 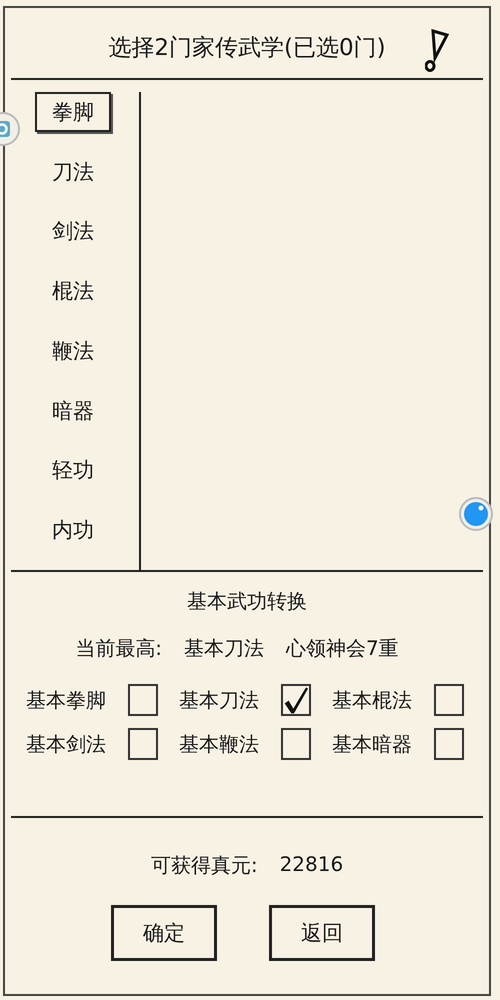 What do you see at coordinates (437, 51) in the screenshot?
I see `exclamation-icon` at bounding box center [437, 51].